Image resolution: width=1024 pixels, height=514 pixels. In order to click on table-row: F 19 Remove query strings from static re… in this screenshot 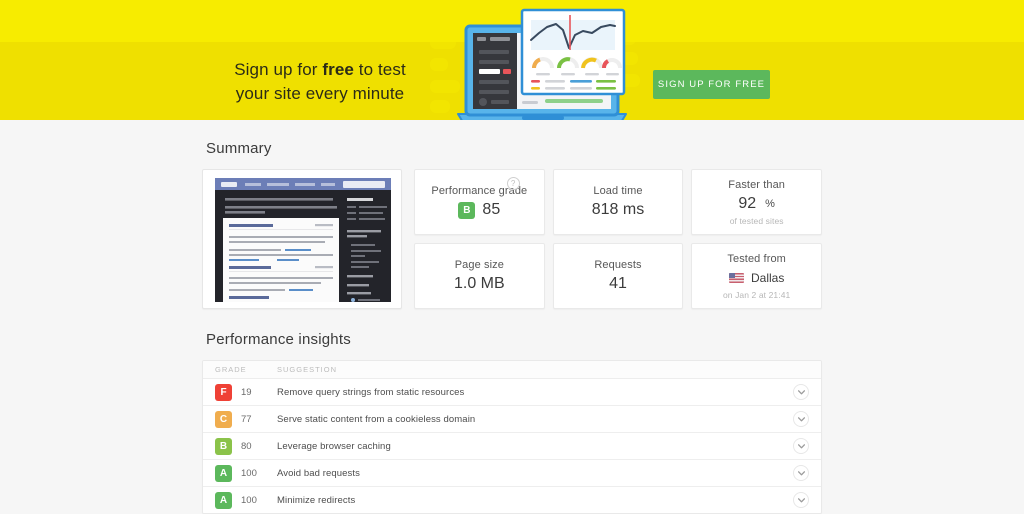, I will do `click(512, 392)`.